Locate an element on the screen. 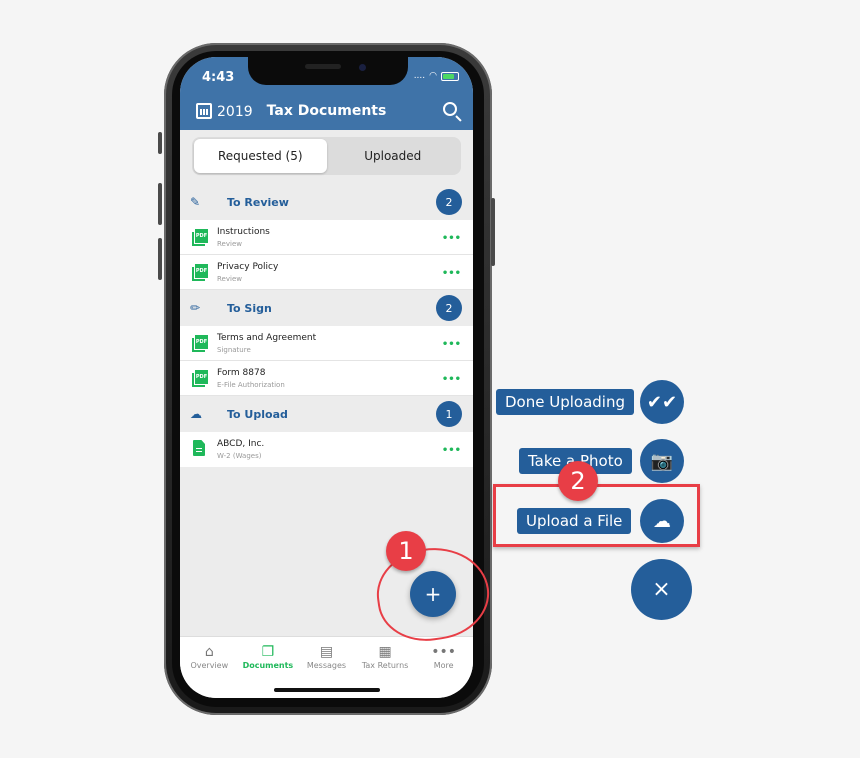 This screenshot has height=758, width=860. power-button is located at coordinates (493, 232).